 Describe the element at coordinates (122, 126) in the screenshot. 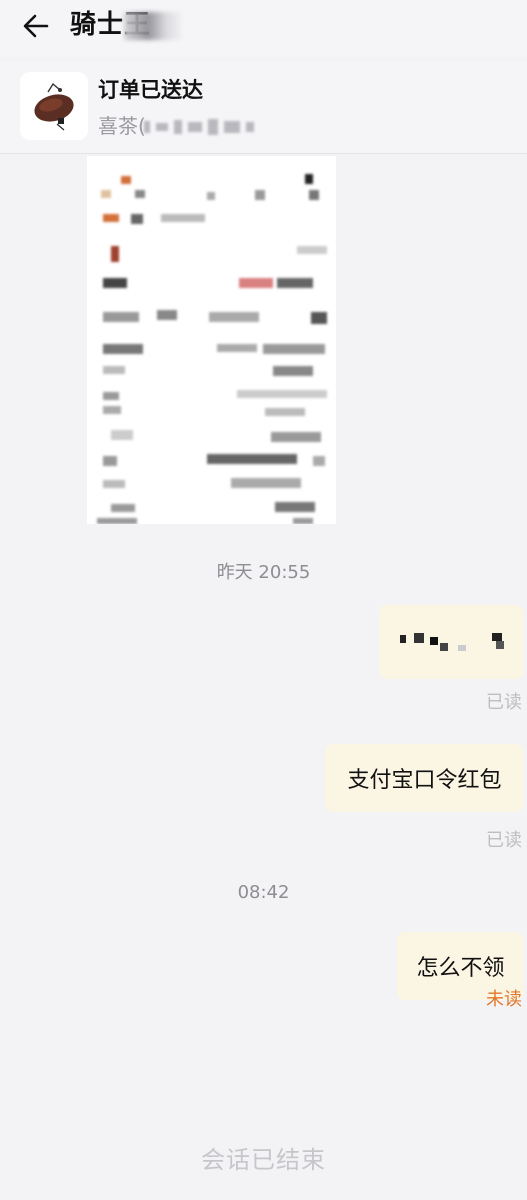

I see `shop-name: 喜茶(` at that location.